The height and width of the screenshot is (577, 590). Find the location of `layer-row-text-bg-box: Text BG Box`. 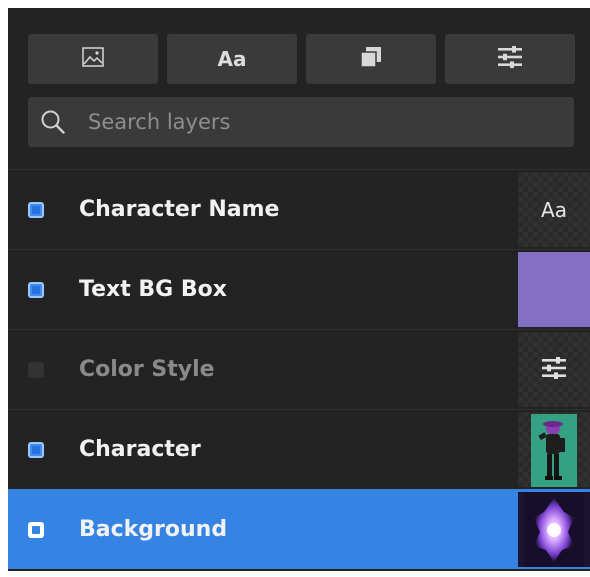

layer-row-text-bg-box: Text BG Box is located at coordinates (299, 289).